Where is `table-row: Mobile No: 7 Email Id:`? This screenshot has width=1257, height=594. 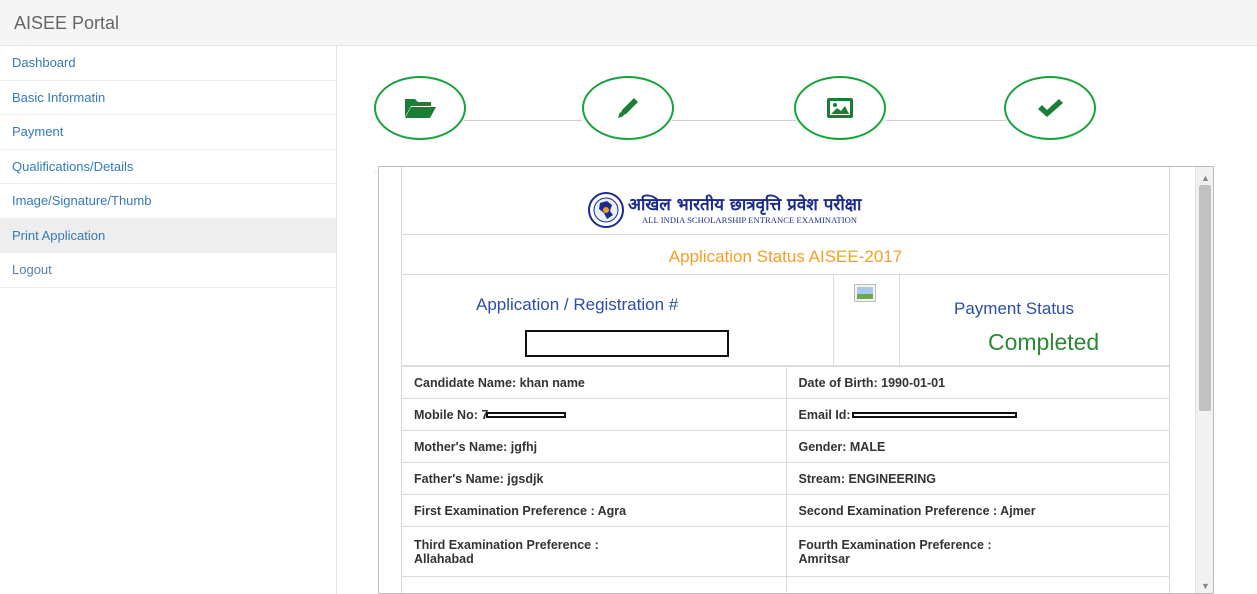
table-row: Mobile No: 7 Email Id: is located at coordinates (785, 414).